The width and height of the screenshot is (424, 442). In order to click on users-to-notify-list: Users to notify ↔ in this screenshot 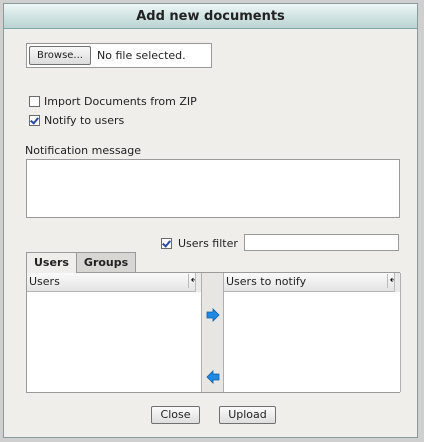, I will do `click(312, 332)`.